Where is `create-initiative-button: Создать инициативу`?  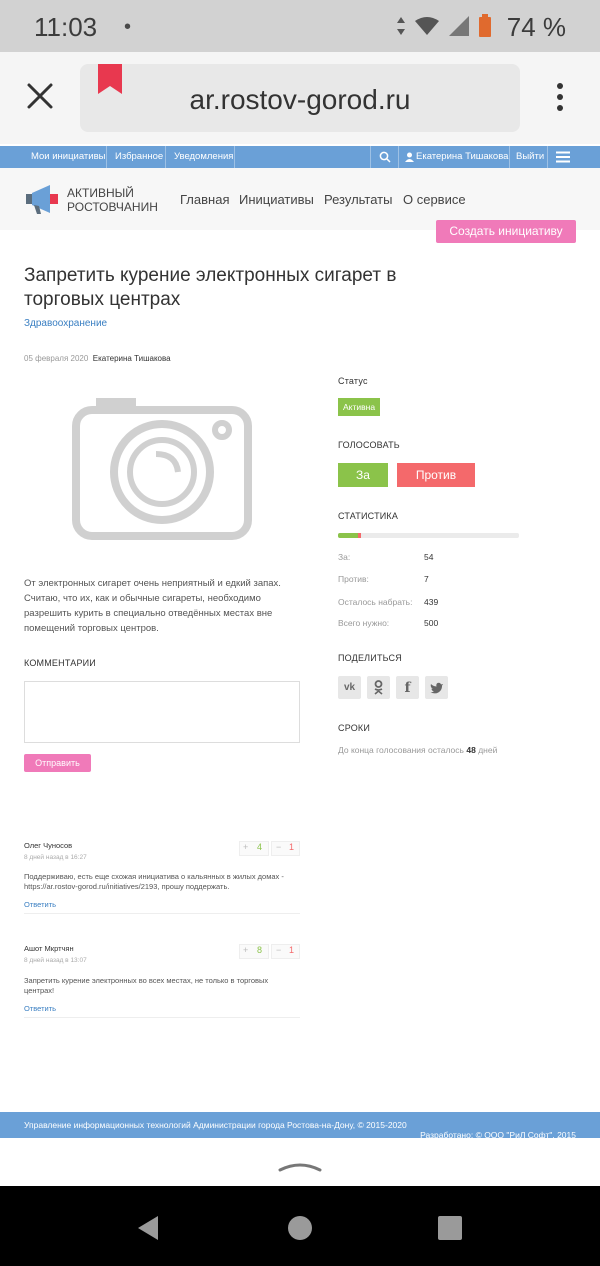 create-initiative-button: Создать инициативу is located at coordinates (506, 231).